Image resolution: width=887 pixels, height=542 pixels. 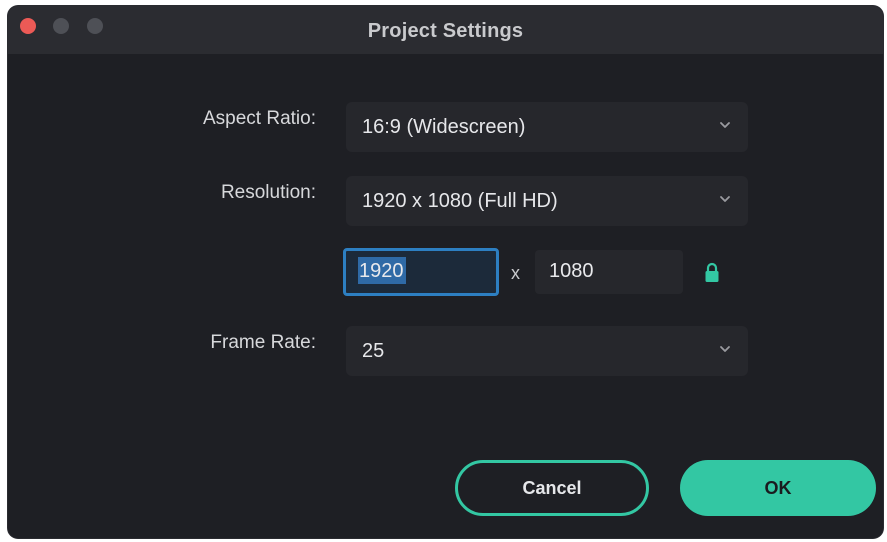 I want to click on resolution-dropdown: 1920 x 1080 (Full HD), so click(x=547, y=201).